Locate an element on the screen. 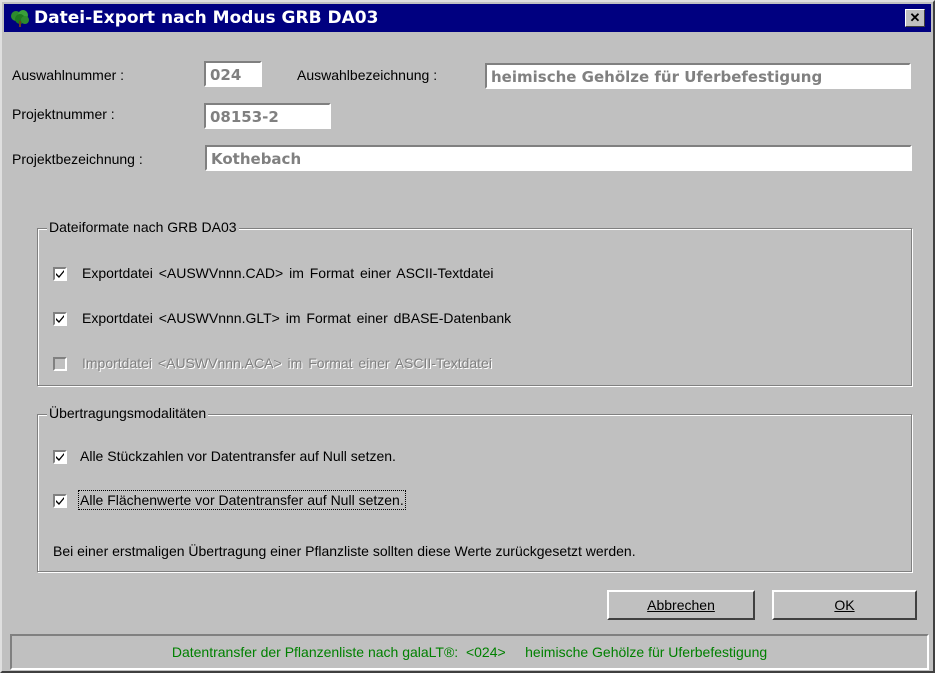 The width and height of the screenshot is (935, 673). export-glt-checkbox is located at coordinates (60, 319).